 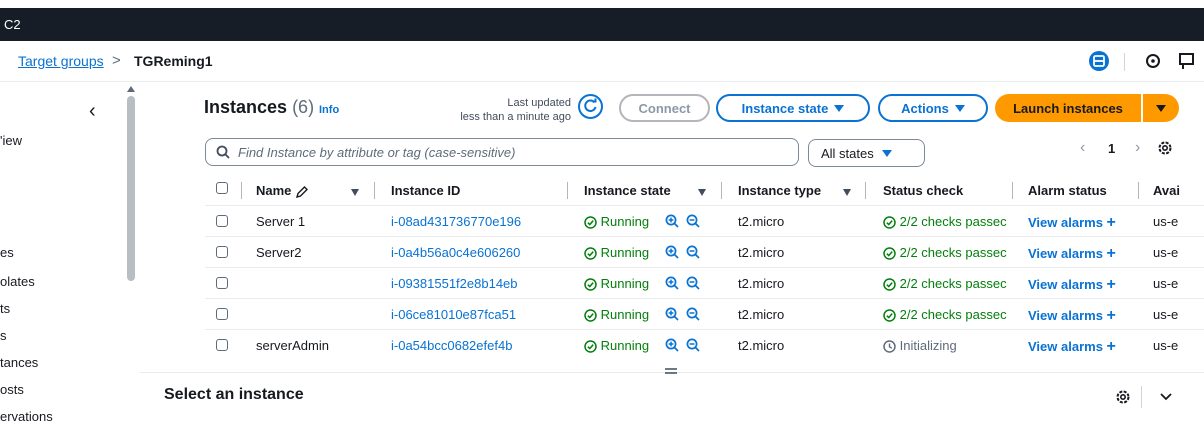 What do you see at coordinates (1165, 148) in the screenshot?
I see `table-settings-gear-icon` at bounding box center [1165, 148].